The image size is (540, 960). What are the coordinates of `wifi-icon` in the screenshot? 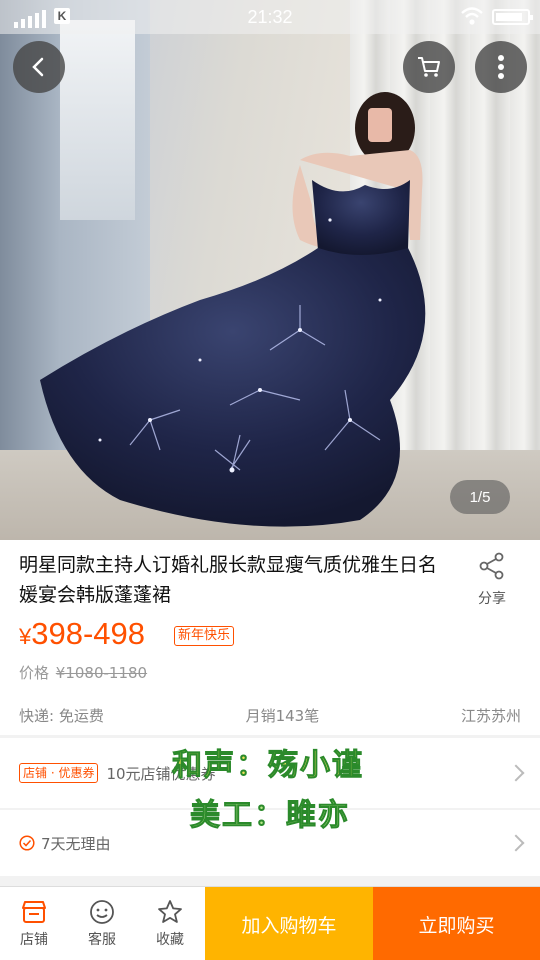 It's located at (472, 16).